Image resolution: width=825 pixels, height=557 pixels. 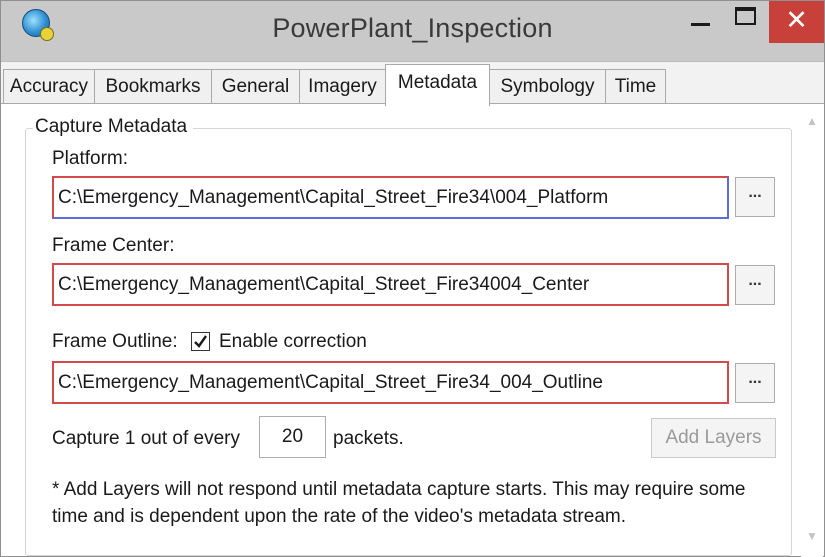 What do you see at coordinates (153, 87) in the screenshot?
I see `tab-bookmarks: Bookmarks` at bounding box center [153, 87].